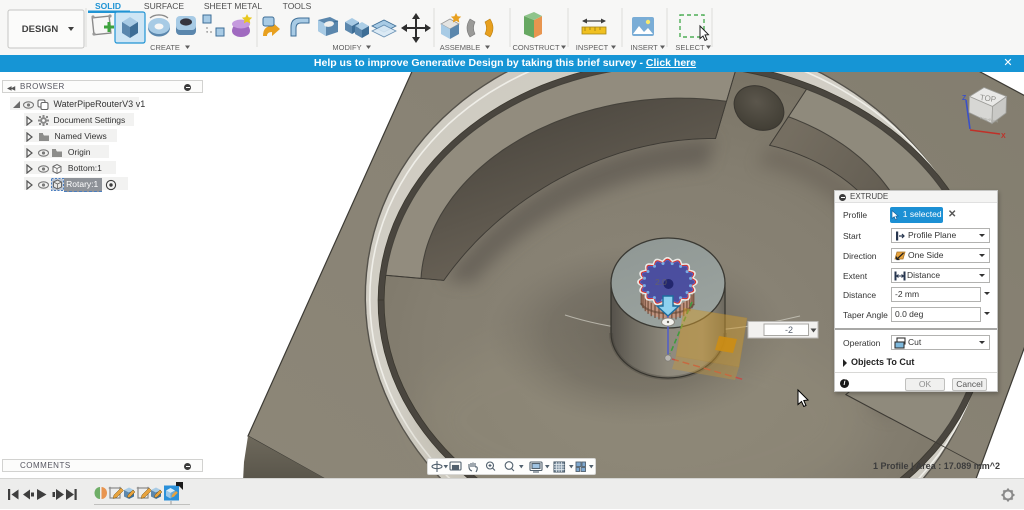 The width and height of the screenshot is (1024, 510). What do you see at coordinates (592, 47) in the screenshot?
I see `svg-text: INSPECT` at bounding box center [592, 47].